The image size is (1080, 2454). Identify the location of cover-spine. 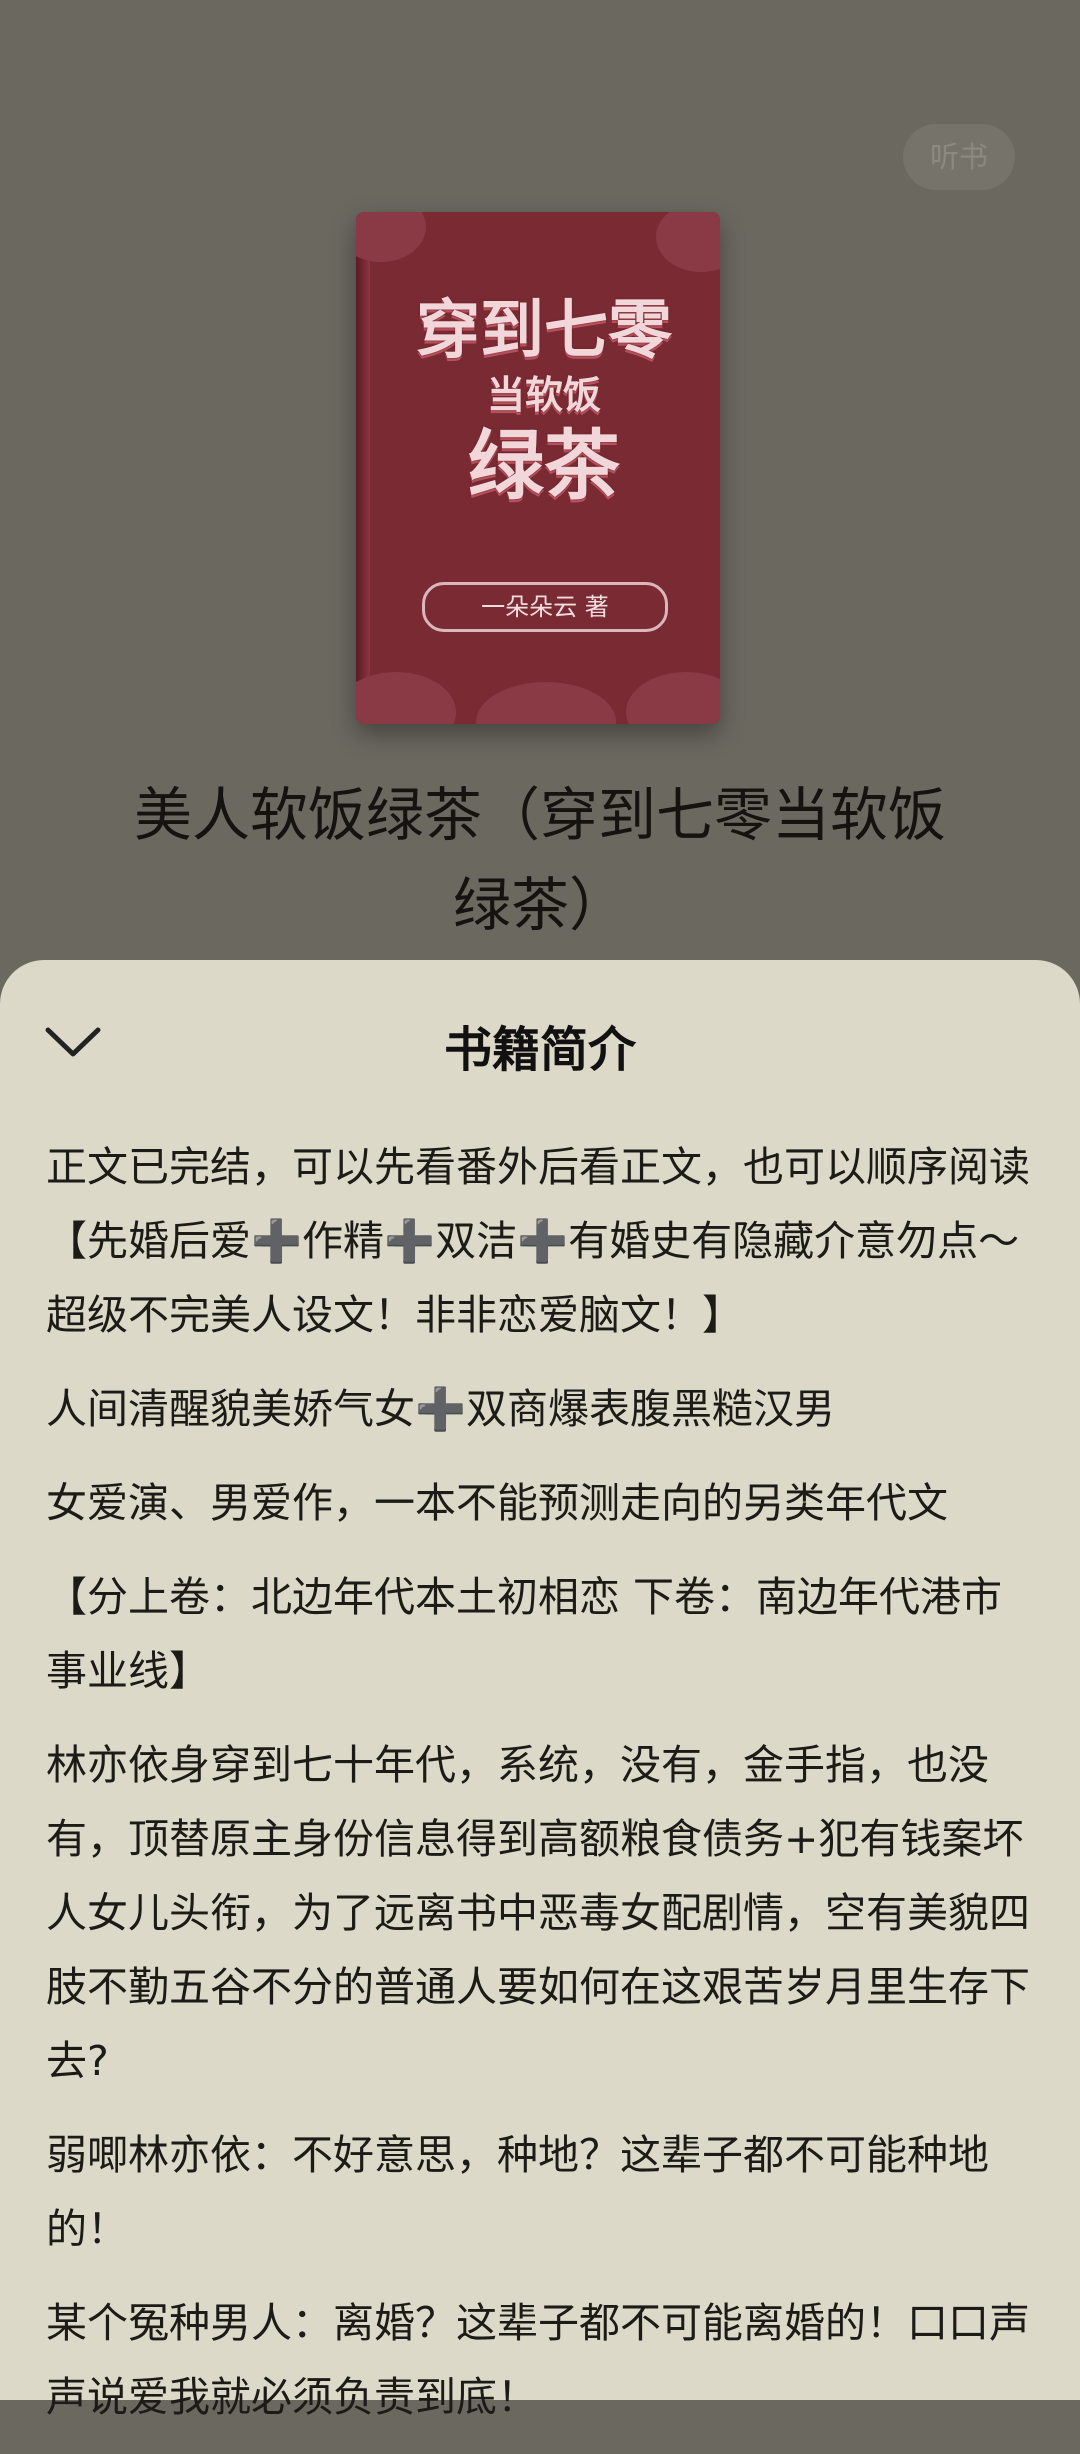
(363, 468).